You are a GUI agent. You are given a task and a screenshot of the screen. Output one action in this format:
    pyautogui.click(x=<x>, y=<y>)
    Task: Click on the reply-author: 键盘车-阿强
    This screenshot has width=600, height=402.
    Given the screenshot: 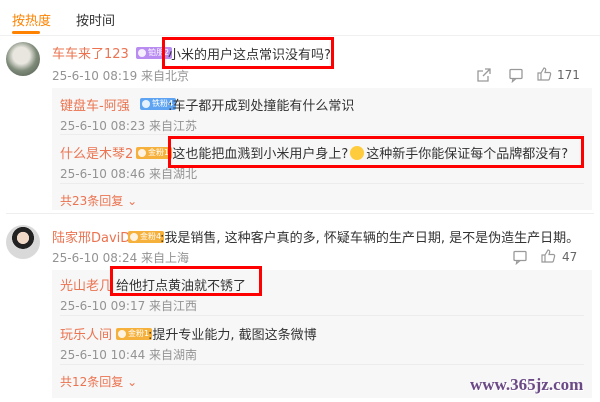 What is the action you would take?
    pyautogui.click(x=95, y=104)
    